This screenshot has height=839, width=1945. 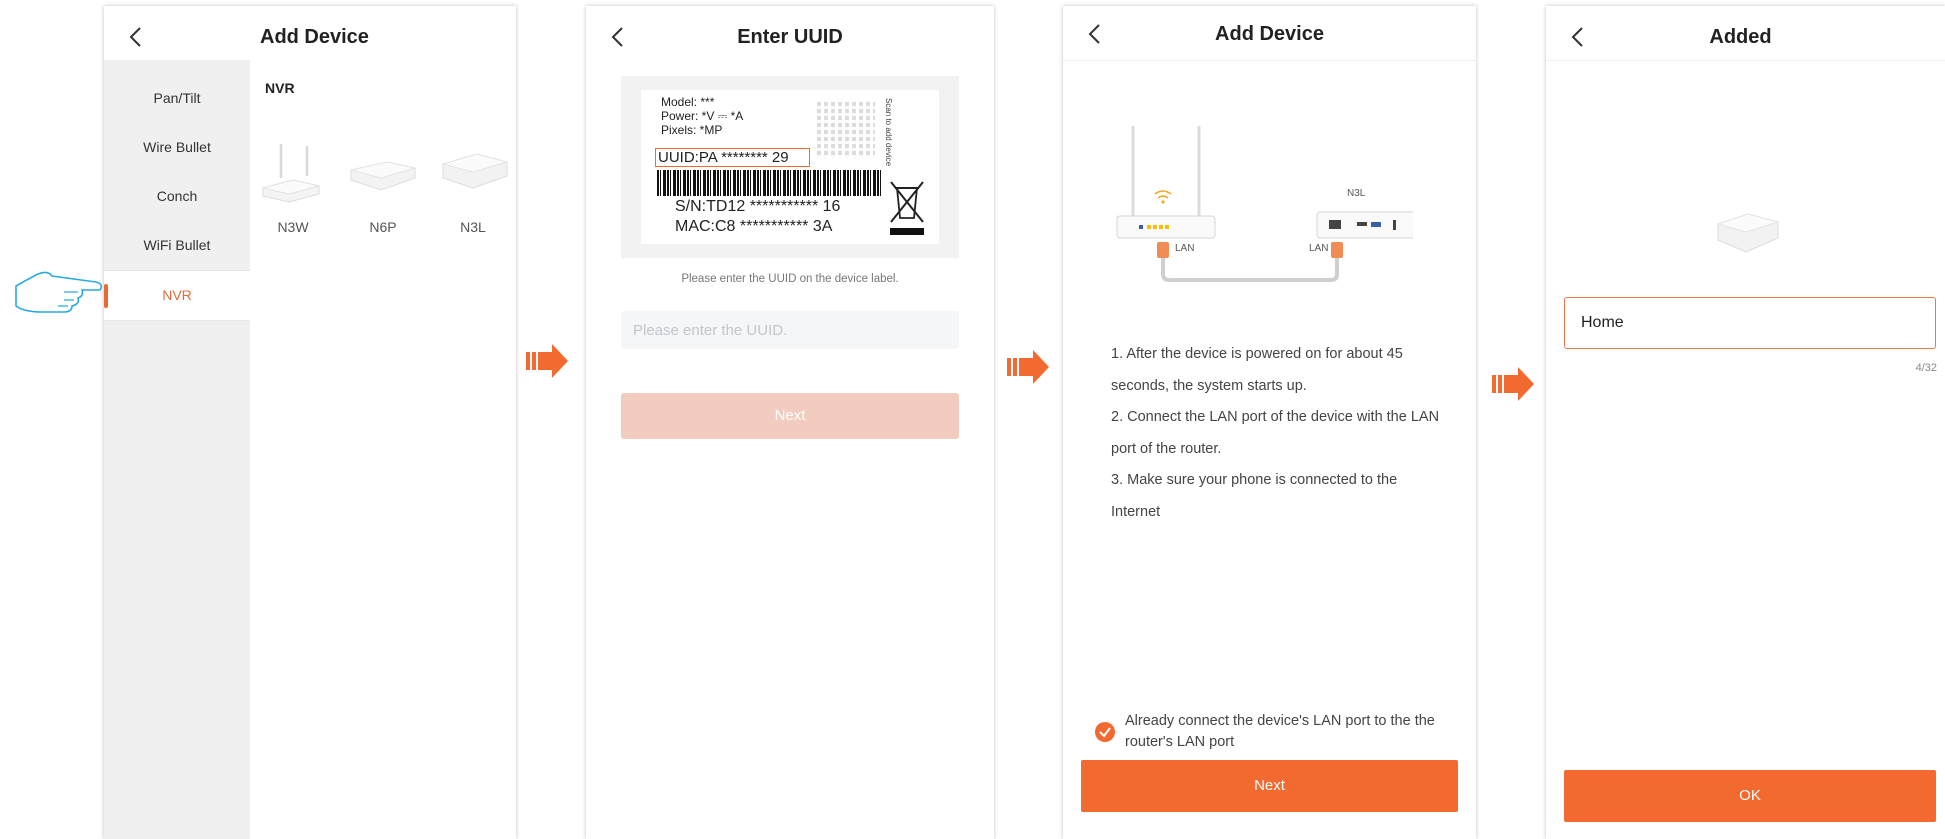 I want to click on label-model: Model: ***, so click(x=688, y=102).